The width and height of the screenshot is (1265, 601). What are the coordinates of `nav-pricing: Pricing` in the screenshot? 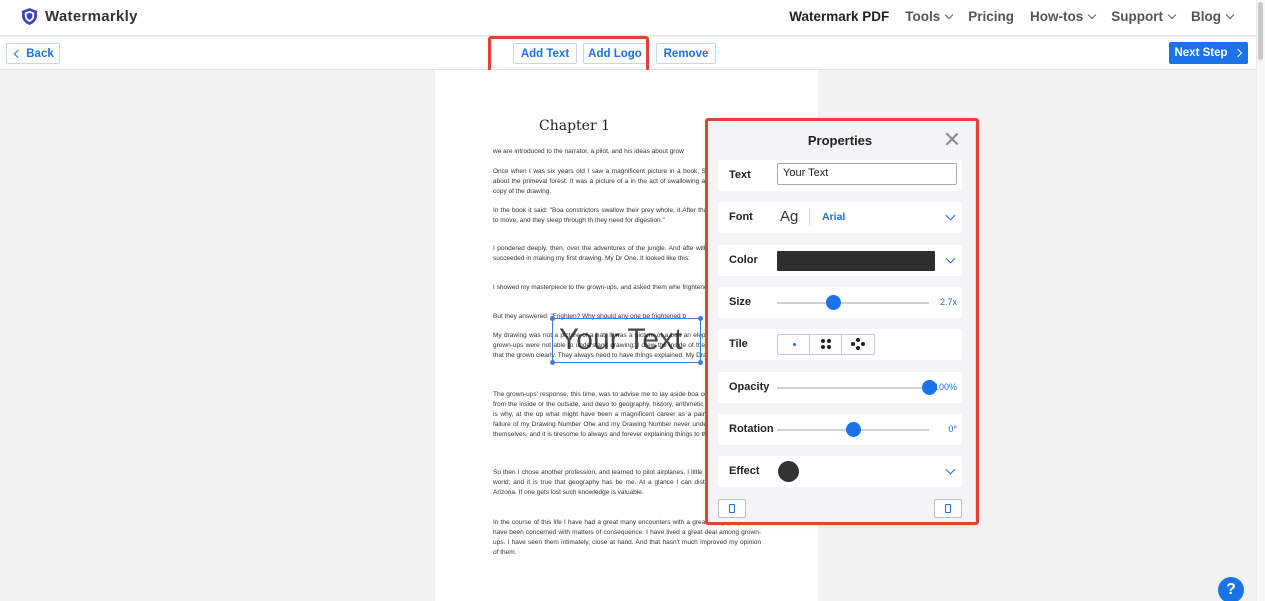 It's located at (991, 16).